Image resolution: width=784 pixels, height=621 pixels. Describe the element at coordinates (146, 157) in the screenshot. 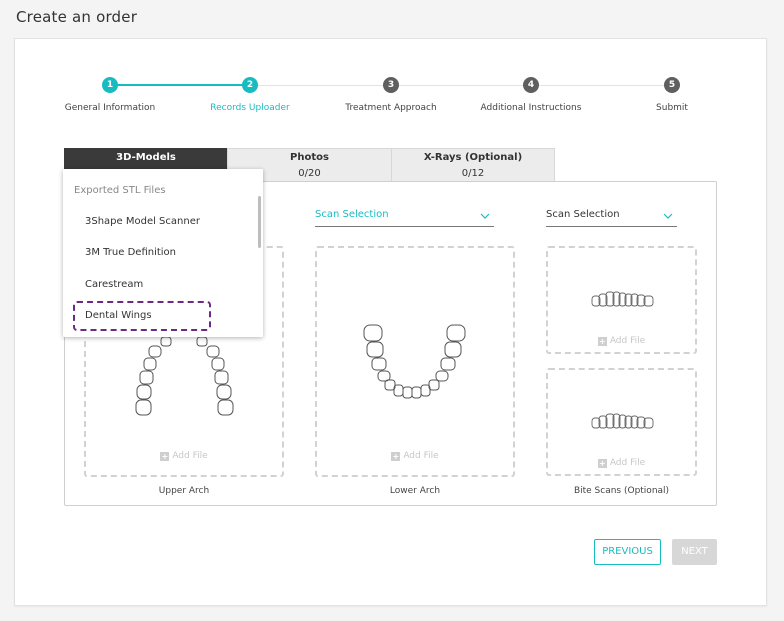

I see `tab-title: 3D-Models` at that location.